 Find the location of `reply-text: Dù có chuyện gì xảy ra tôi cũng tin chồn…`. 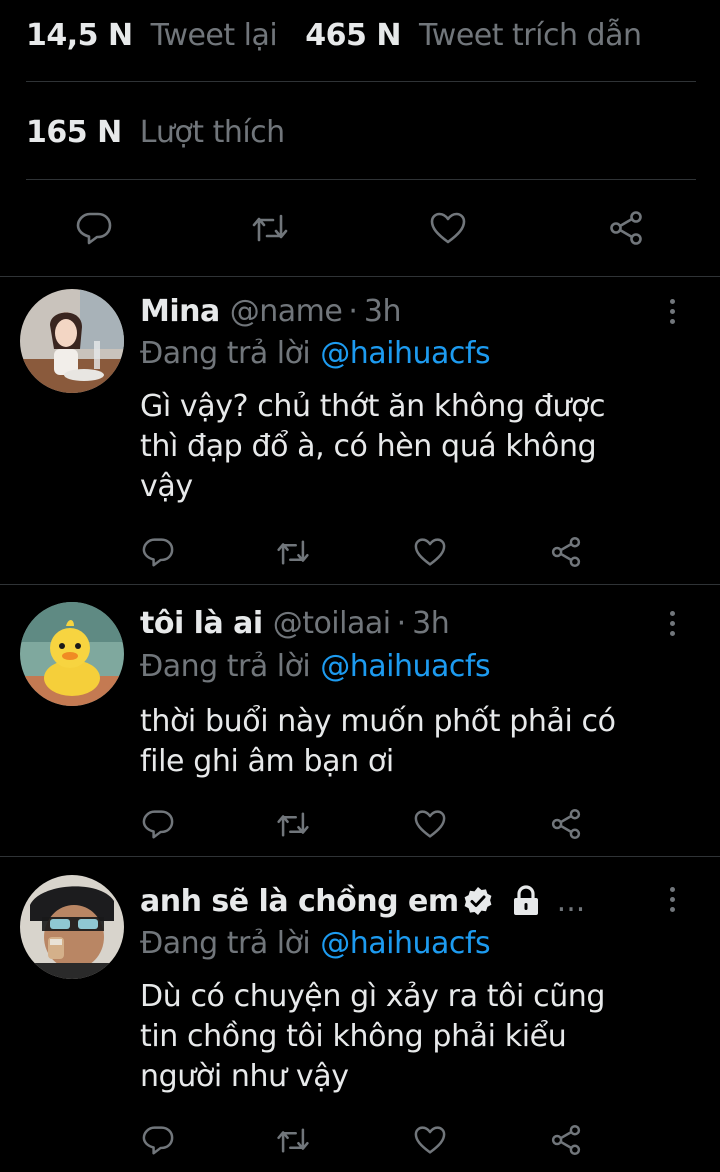

reply-text: Dù có chuyện gì xảy ra tôi cũng tin chồn… is located at coordinates (410, 1037).